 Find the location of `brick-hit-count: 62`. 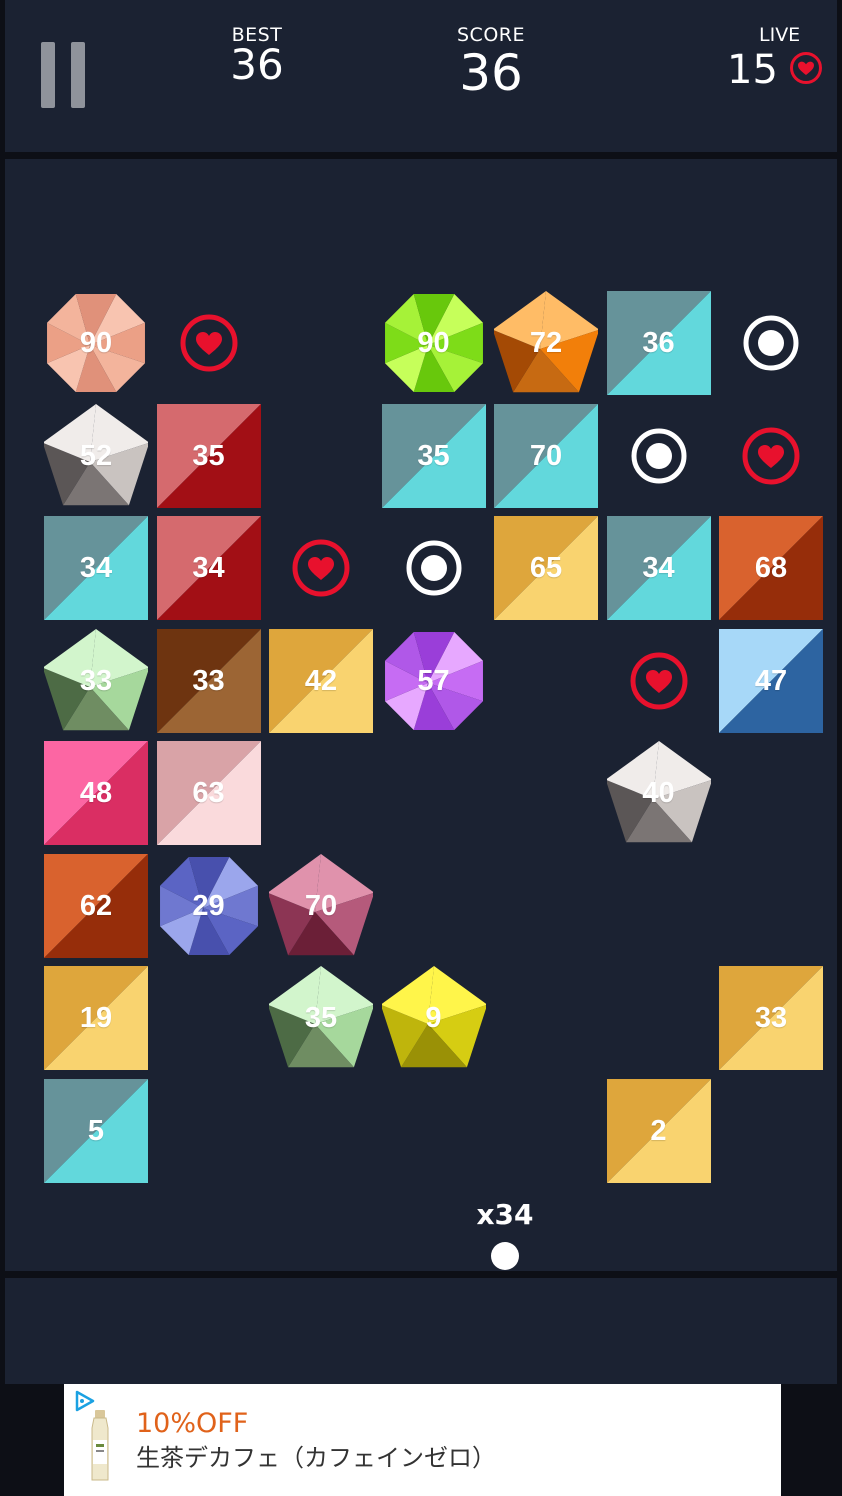

brick-hit-count: 62 is located at coordinates (96, 905).